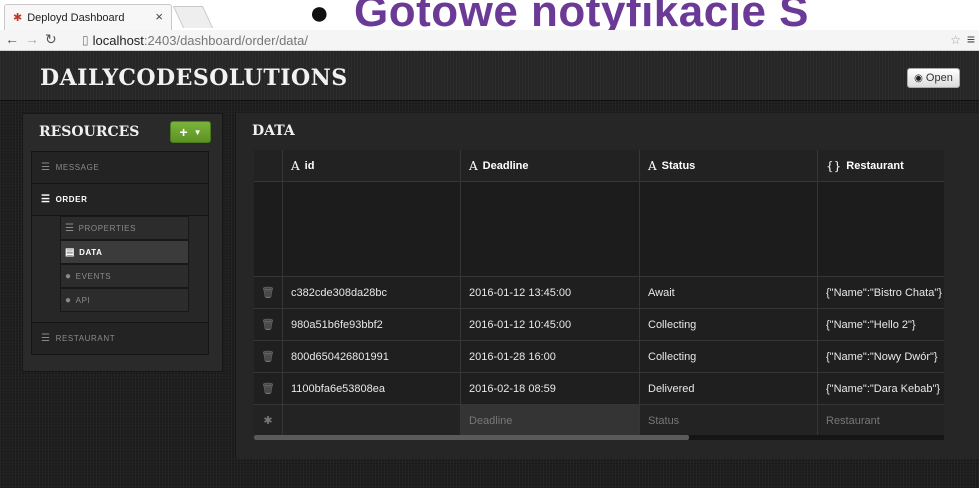  I want to click on data-title: DATA, so click(273, 131).